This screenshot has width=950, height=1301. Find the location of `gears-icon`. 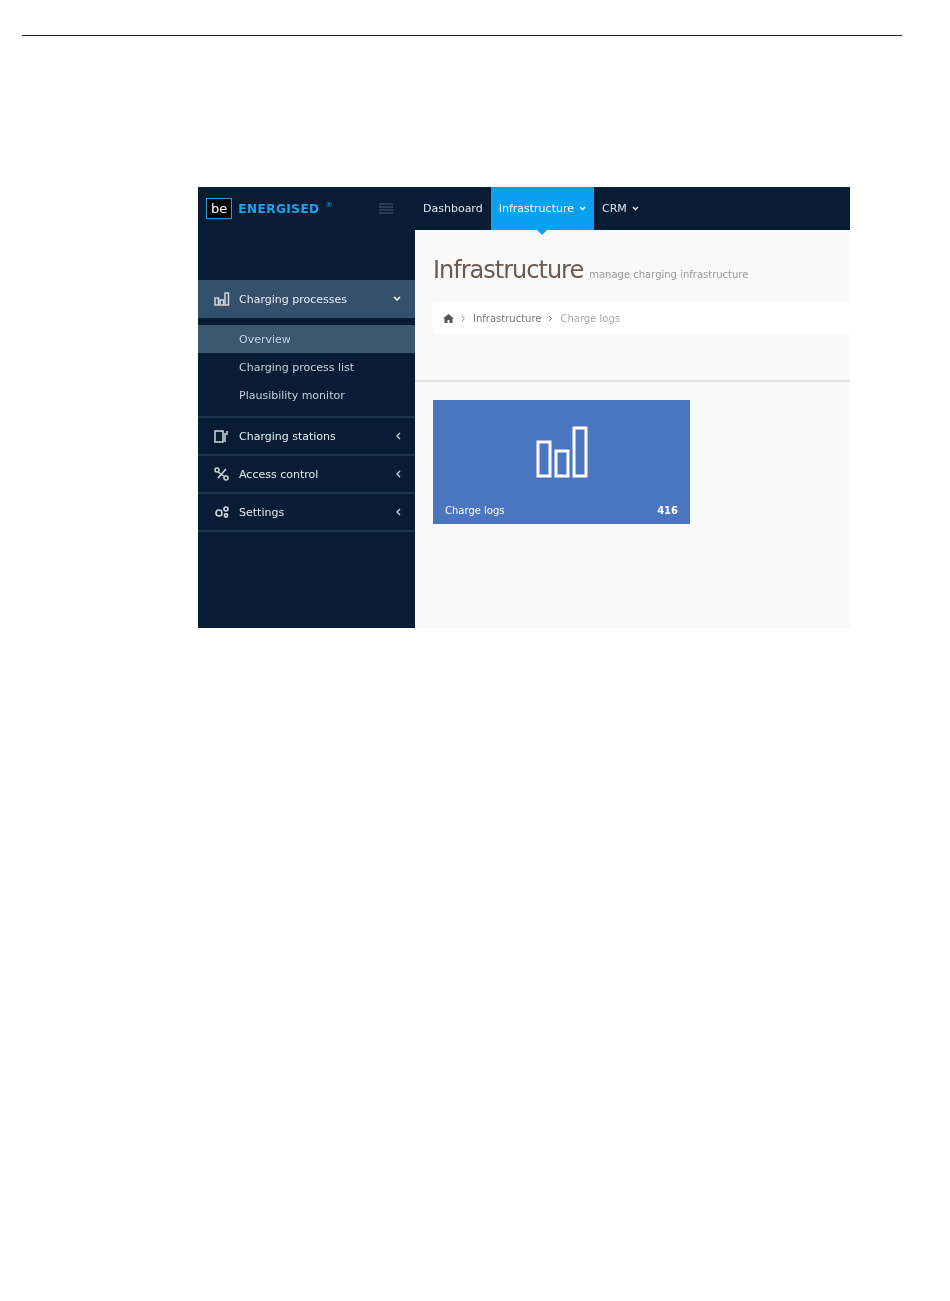

gears-icon is located at coordinates (222, 512).